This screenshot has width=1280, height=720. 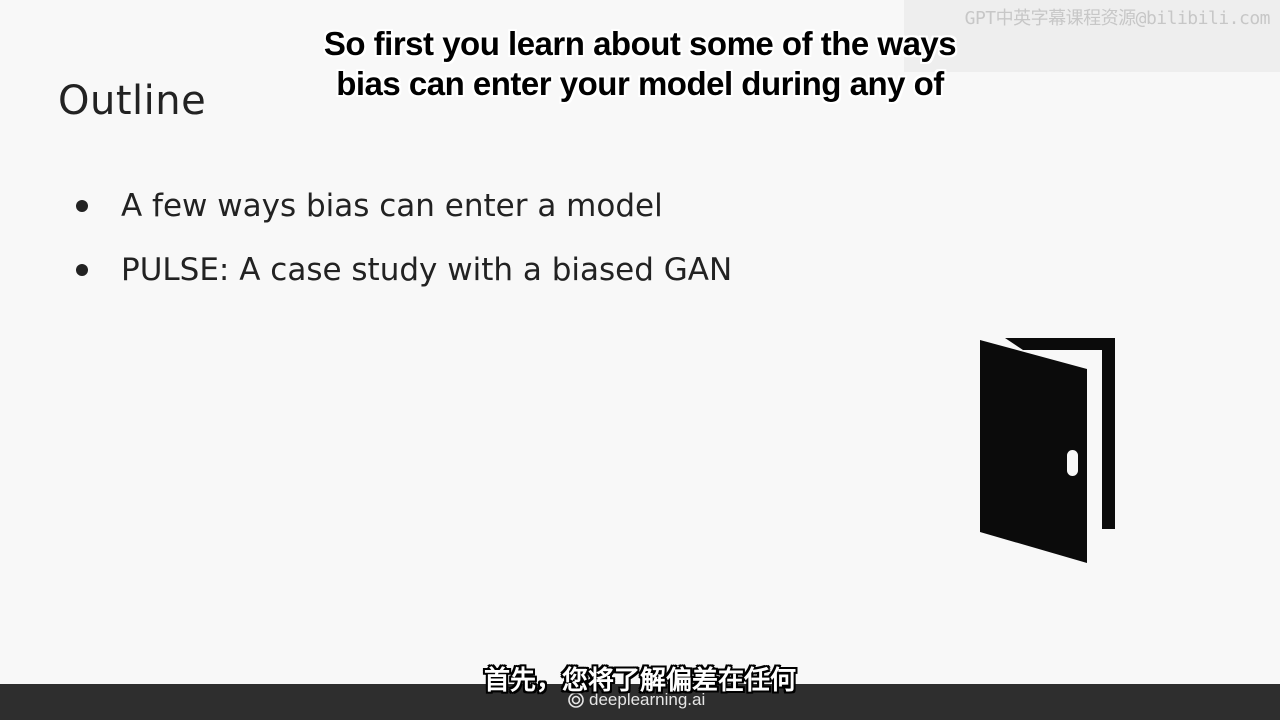 What do you see at coordinates (640, 83) in the screenshot?
I see `english-subtitle-line: bias can enter your model during any of` at bounding box center [640, 83].